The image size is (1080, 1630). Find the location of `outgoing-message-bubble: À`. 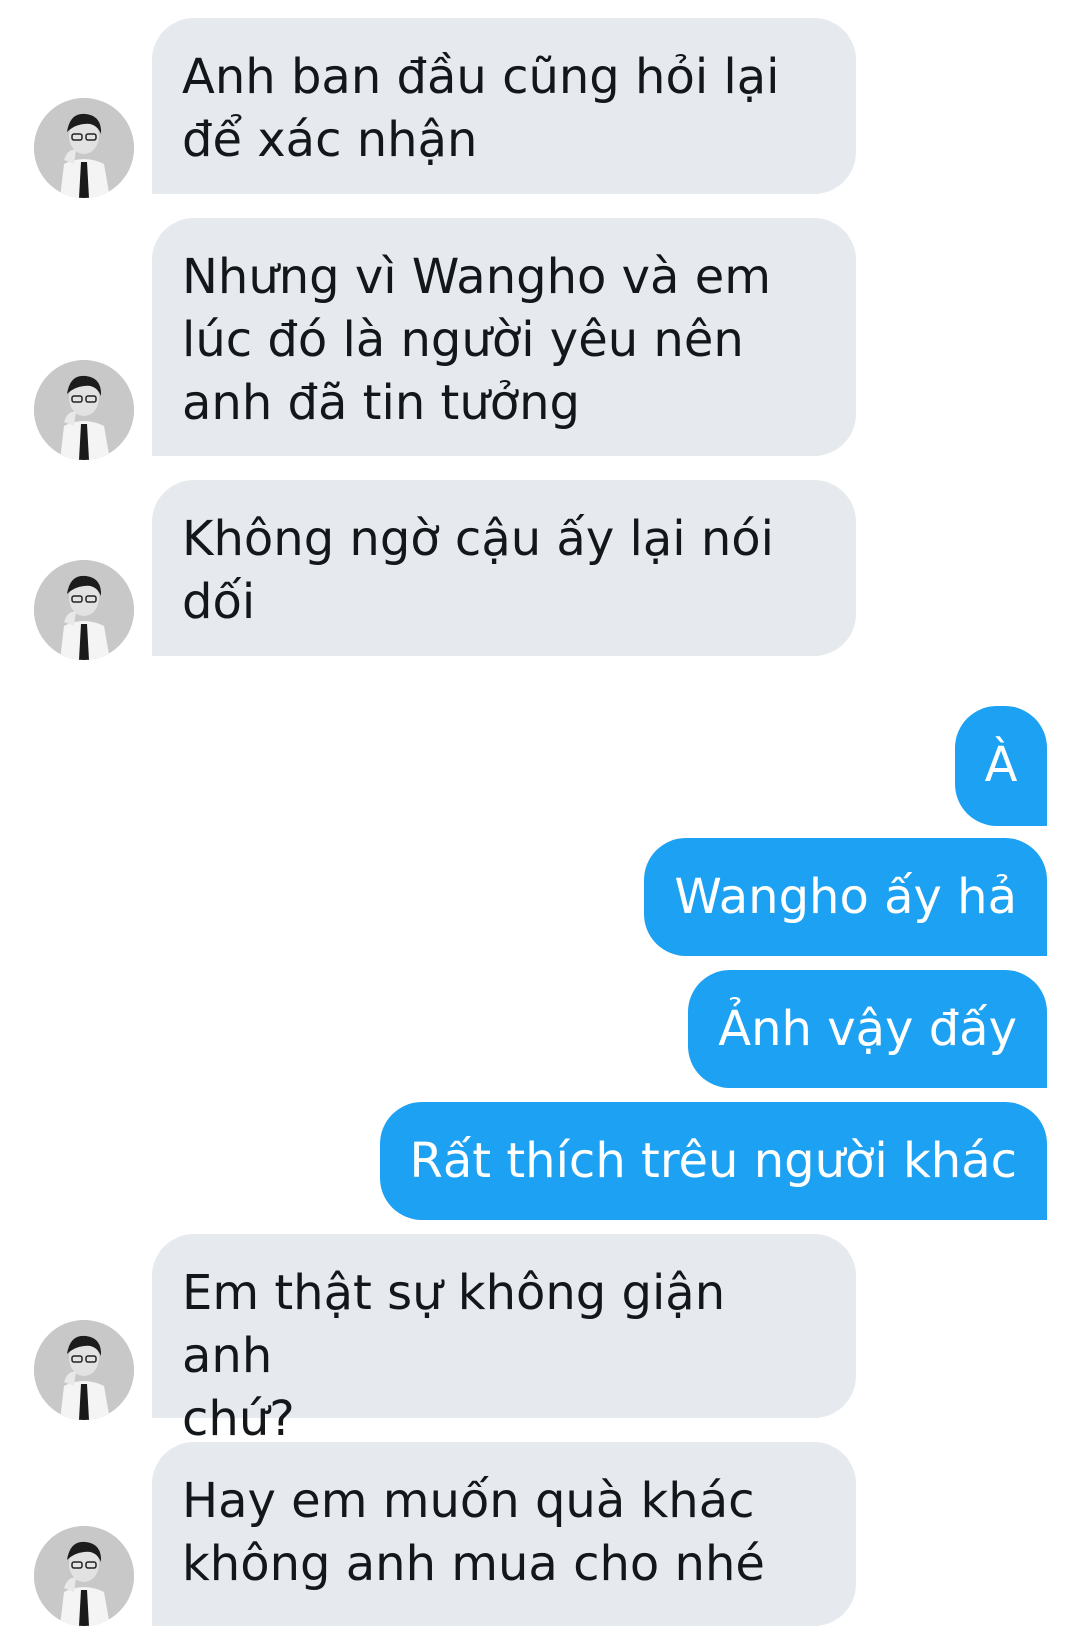

outgoing-message-bubble: À is located at coordinates (1001, 766).